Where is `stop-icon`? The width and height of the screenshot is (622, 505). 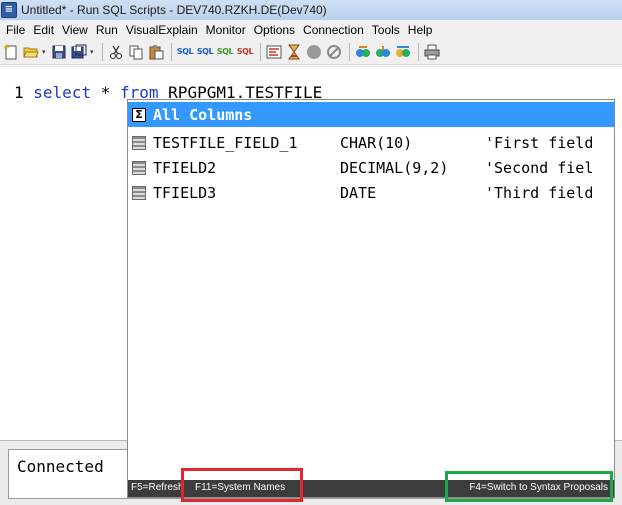 stop-icon is located at coordinates (314, 52).